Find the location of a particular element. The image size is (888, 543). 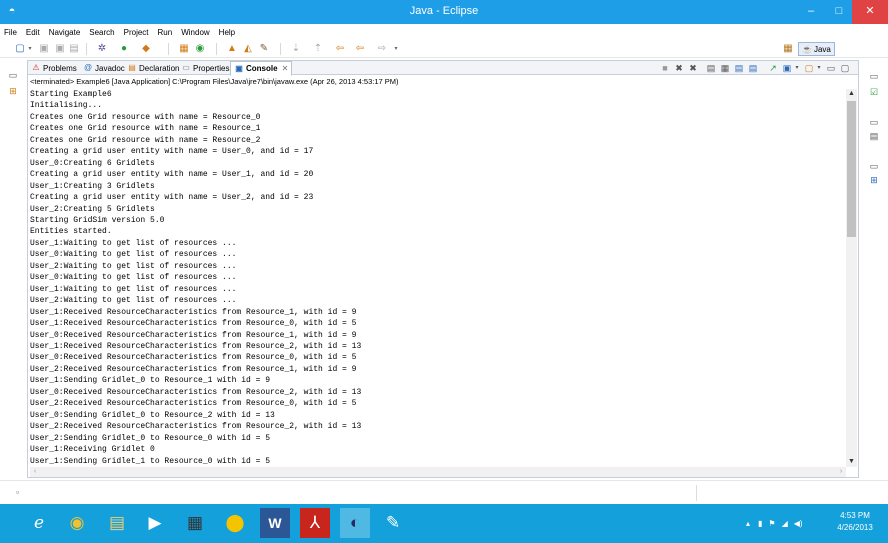

previous-annotation-icon: ⇡ is located at coordinates (318, 49).